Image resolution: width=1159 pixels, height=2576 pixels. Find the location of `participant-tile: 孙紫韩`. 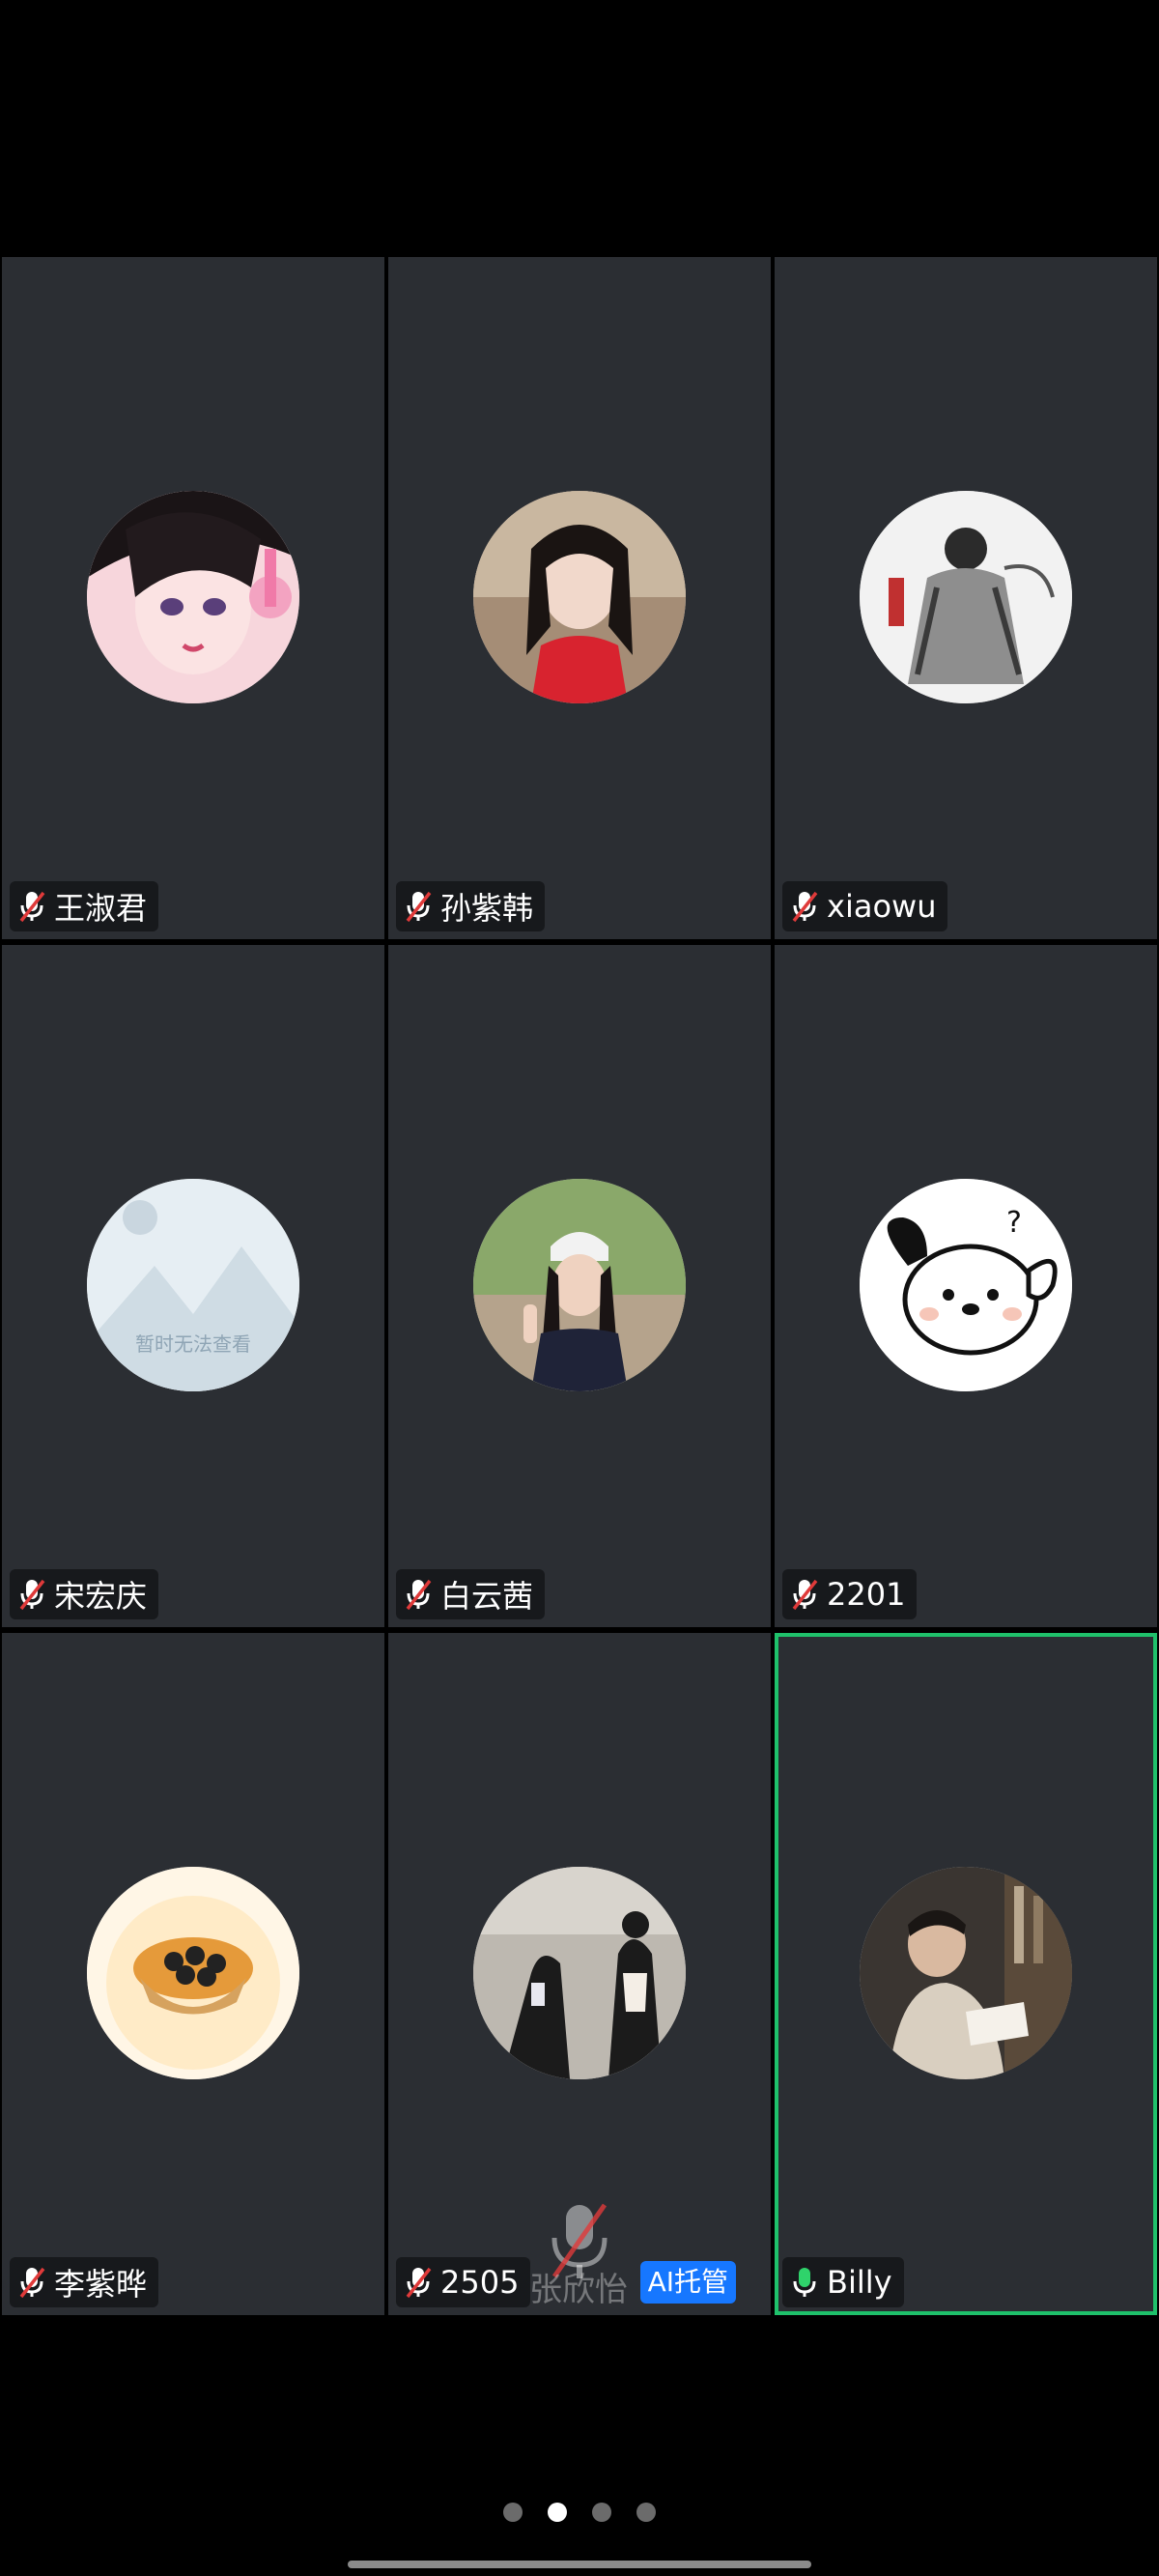

participant-tile: 孙紫韩 is located at coordinates (579, 598).